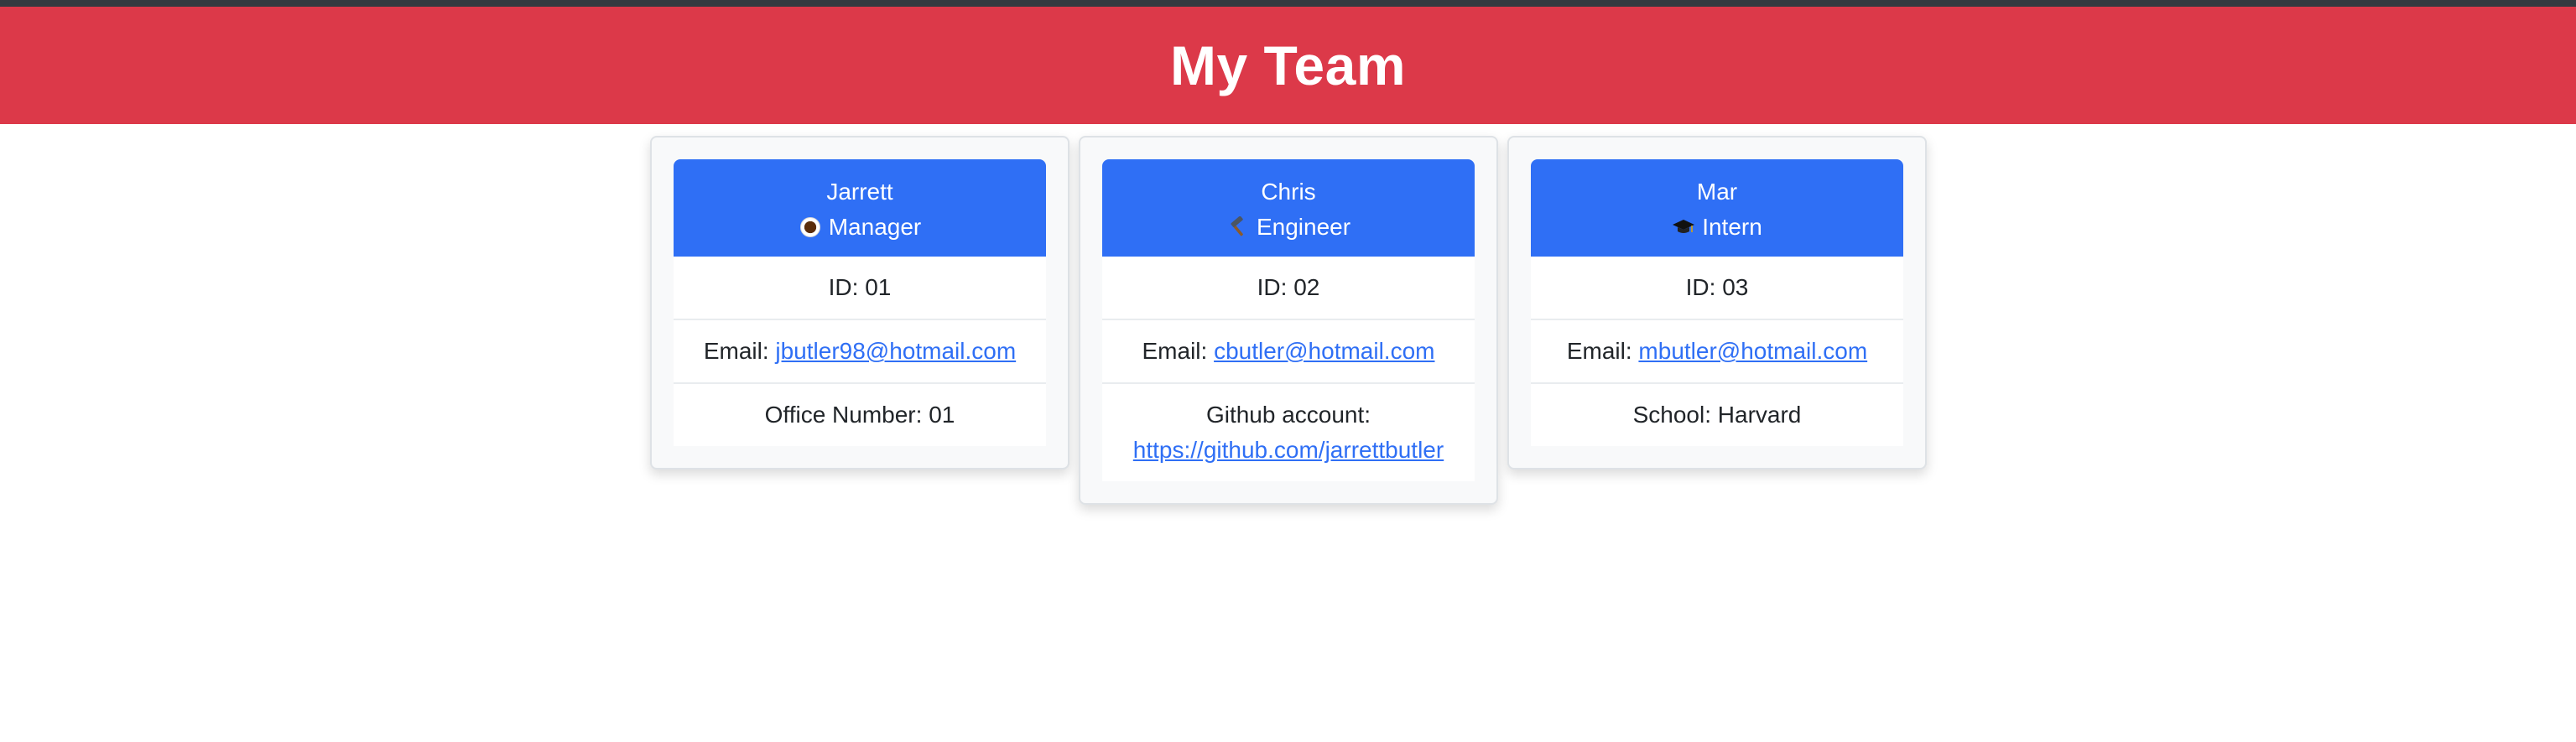 The width and height of the screenshot is (2576, 742). I want to click on employee-name: Mar, so click(1717, 192).